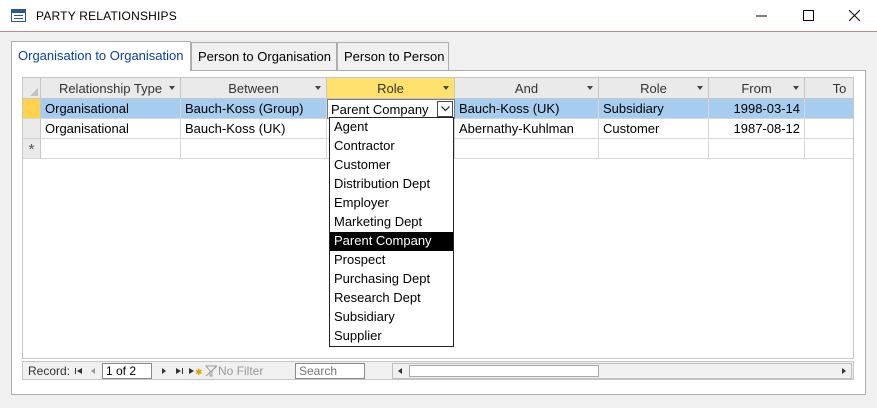 Image resolution: width=877 pixels, height=408 pixels. Describe the element at coordinates (101, 56) in the screenshot. I see `tab-organisation-to-organisation: Organisation to Organisation` at that location.